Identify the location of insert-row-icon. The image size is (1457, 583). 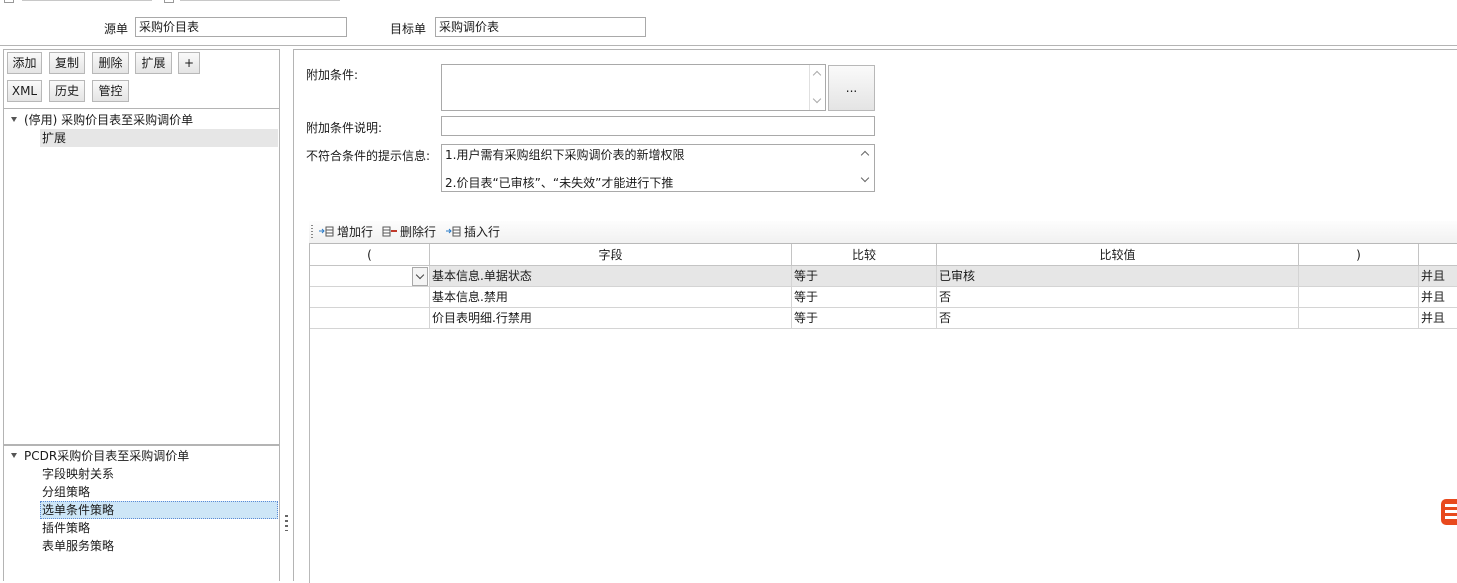
(453, 230).